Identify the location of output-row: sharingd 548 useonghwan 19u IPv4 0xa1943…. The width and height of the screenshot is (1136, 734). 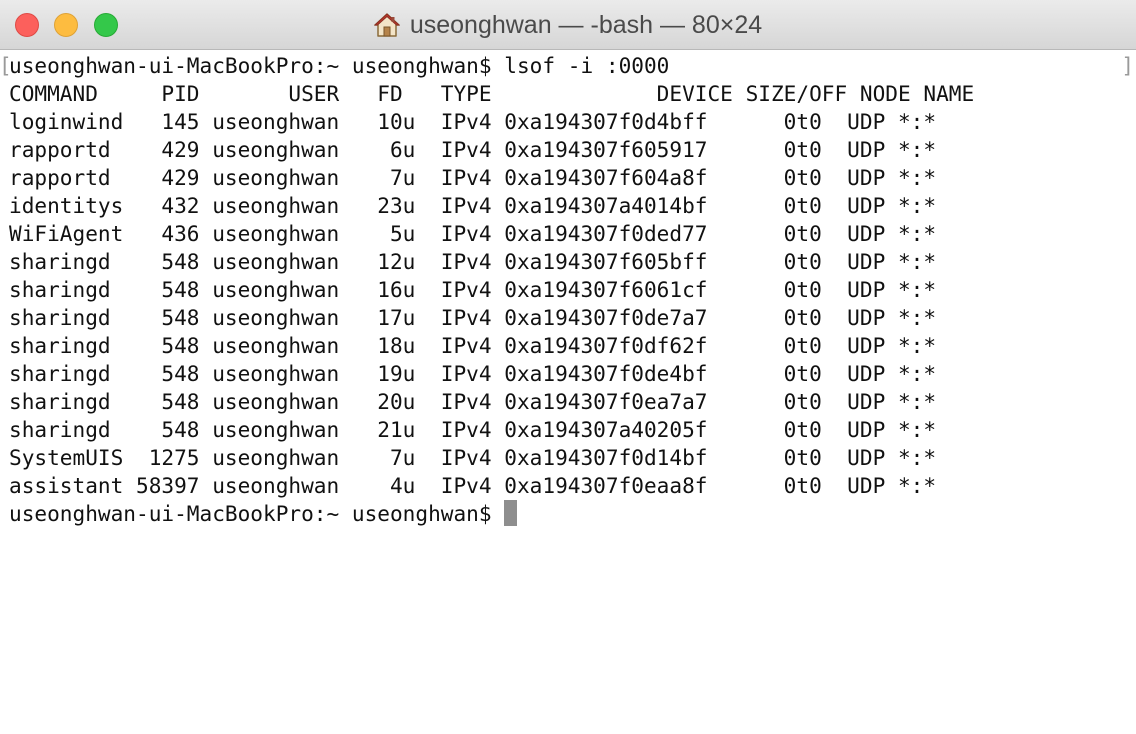
(473, 373).